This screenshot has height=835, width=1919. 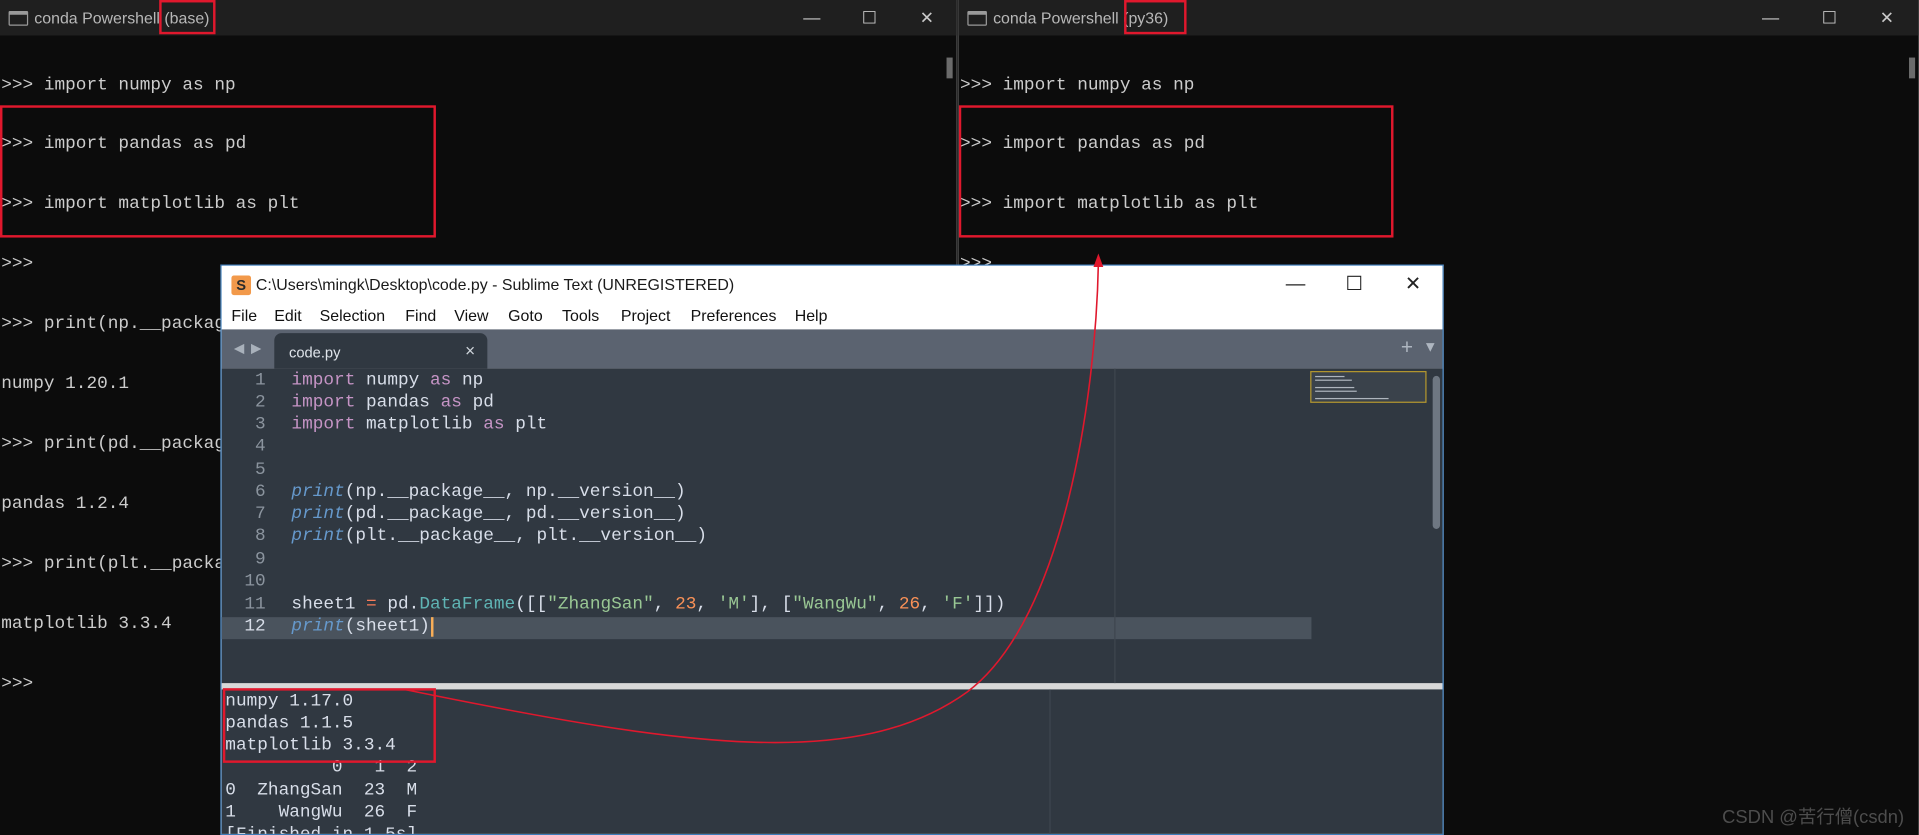 I want to click on string-literal: 'M', so click(x=733, y=605).